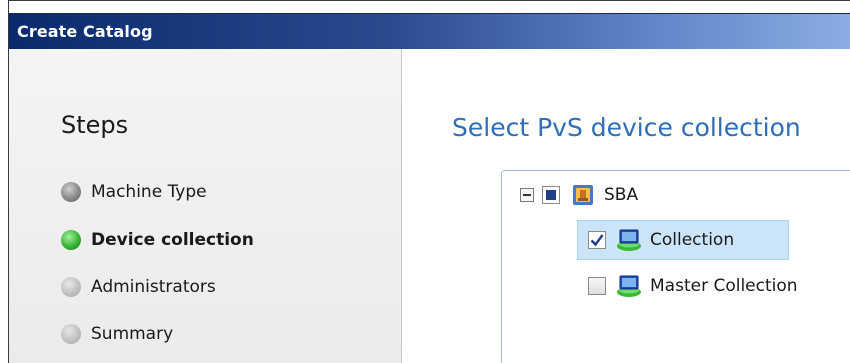  What do you see at coordinates (71, 192) in the screenshot?
I see `step-status-gray-icon` at bounding box center [71, 192].